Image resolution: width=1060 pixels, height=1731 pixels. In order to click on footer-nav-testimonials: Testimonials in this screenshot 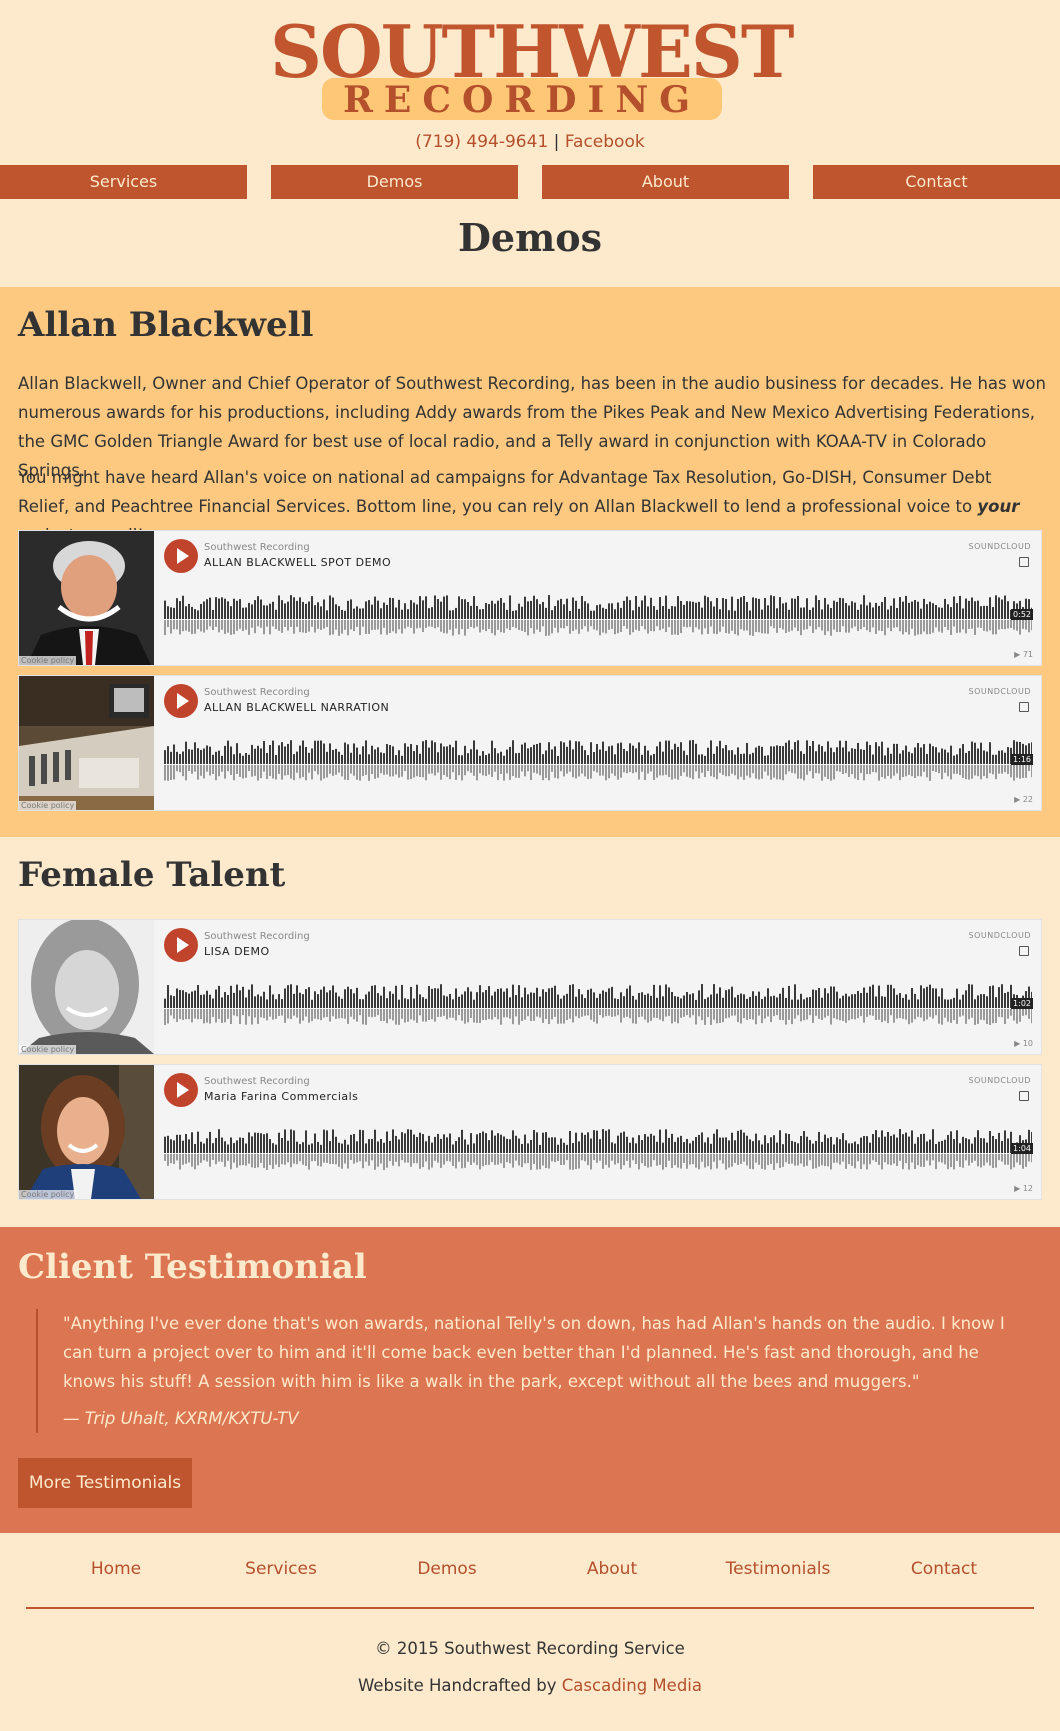, I will do `click(778, 1569)`.